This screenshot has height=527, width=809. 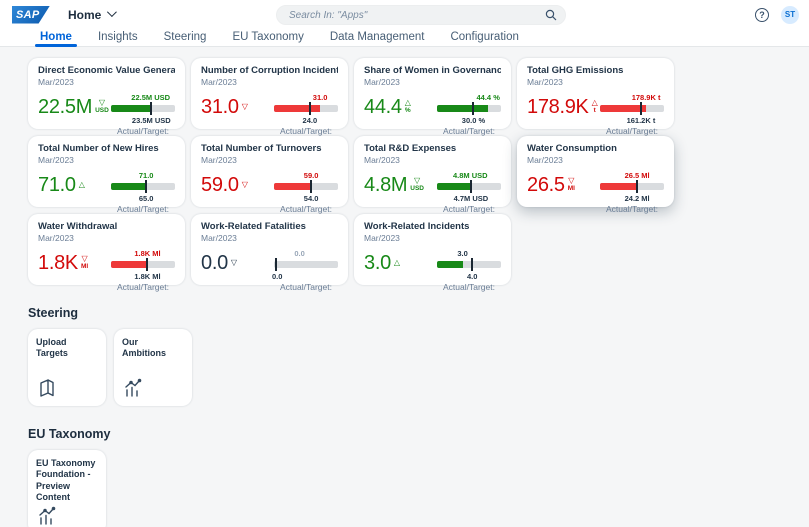 I want to click on chart-actual-label: 4.8M USD, so click(x=470, y=175).